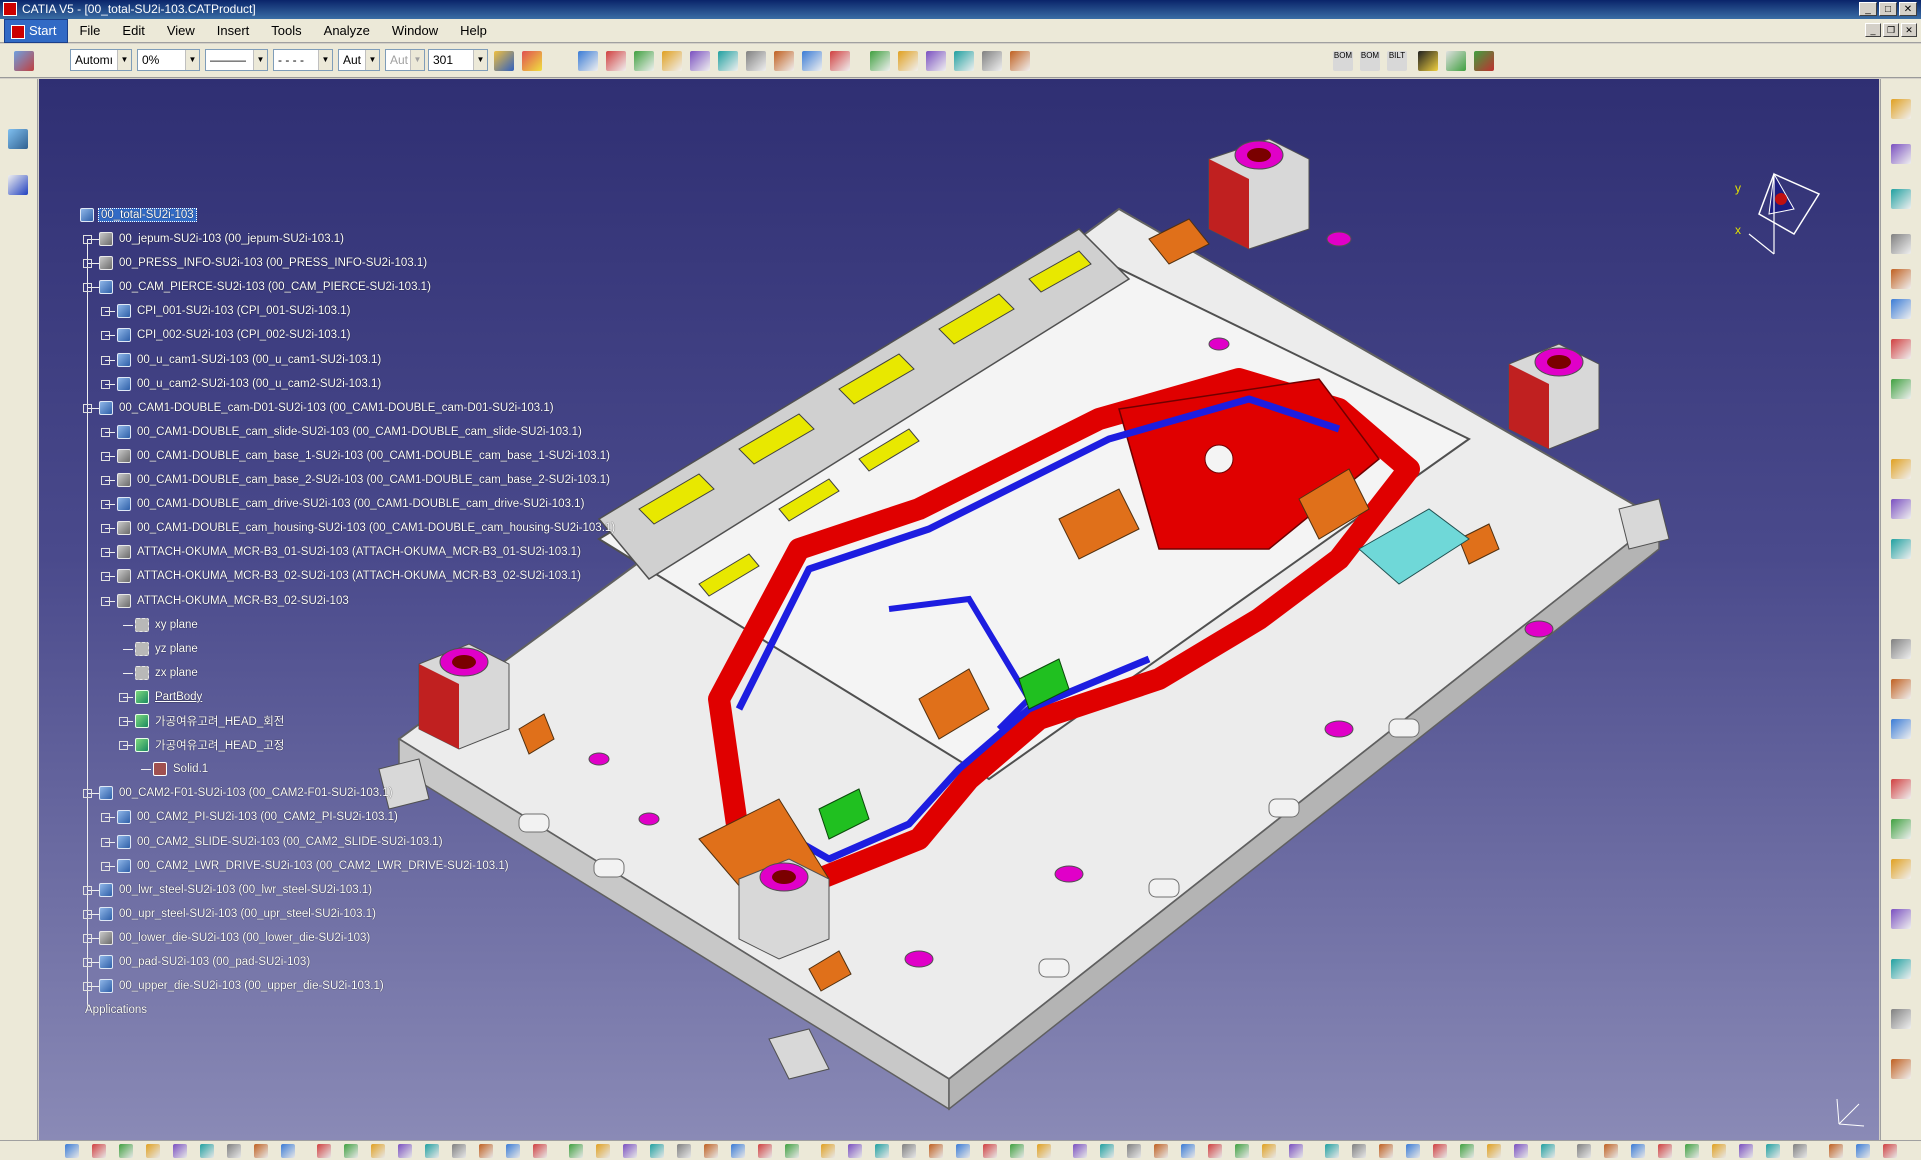 This screenshot has width=1921, height=1160. What do you see at coordinates (644, 61) in the screenshot?
I see `rotate-icon` at bounding box center [644, 61].